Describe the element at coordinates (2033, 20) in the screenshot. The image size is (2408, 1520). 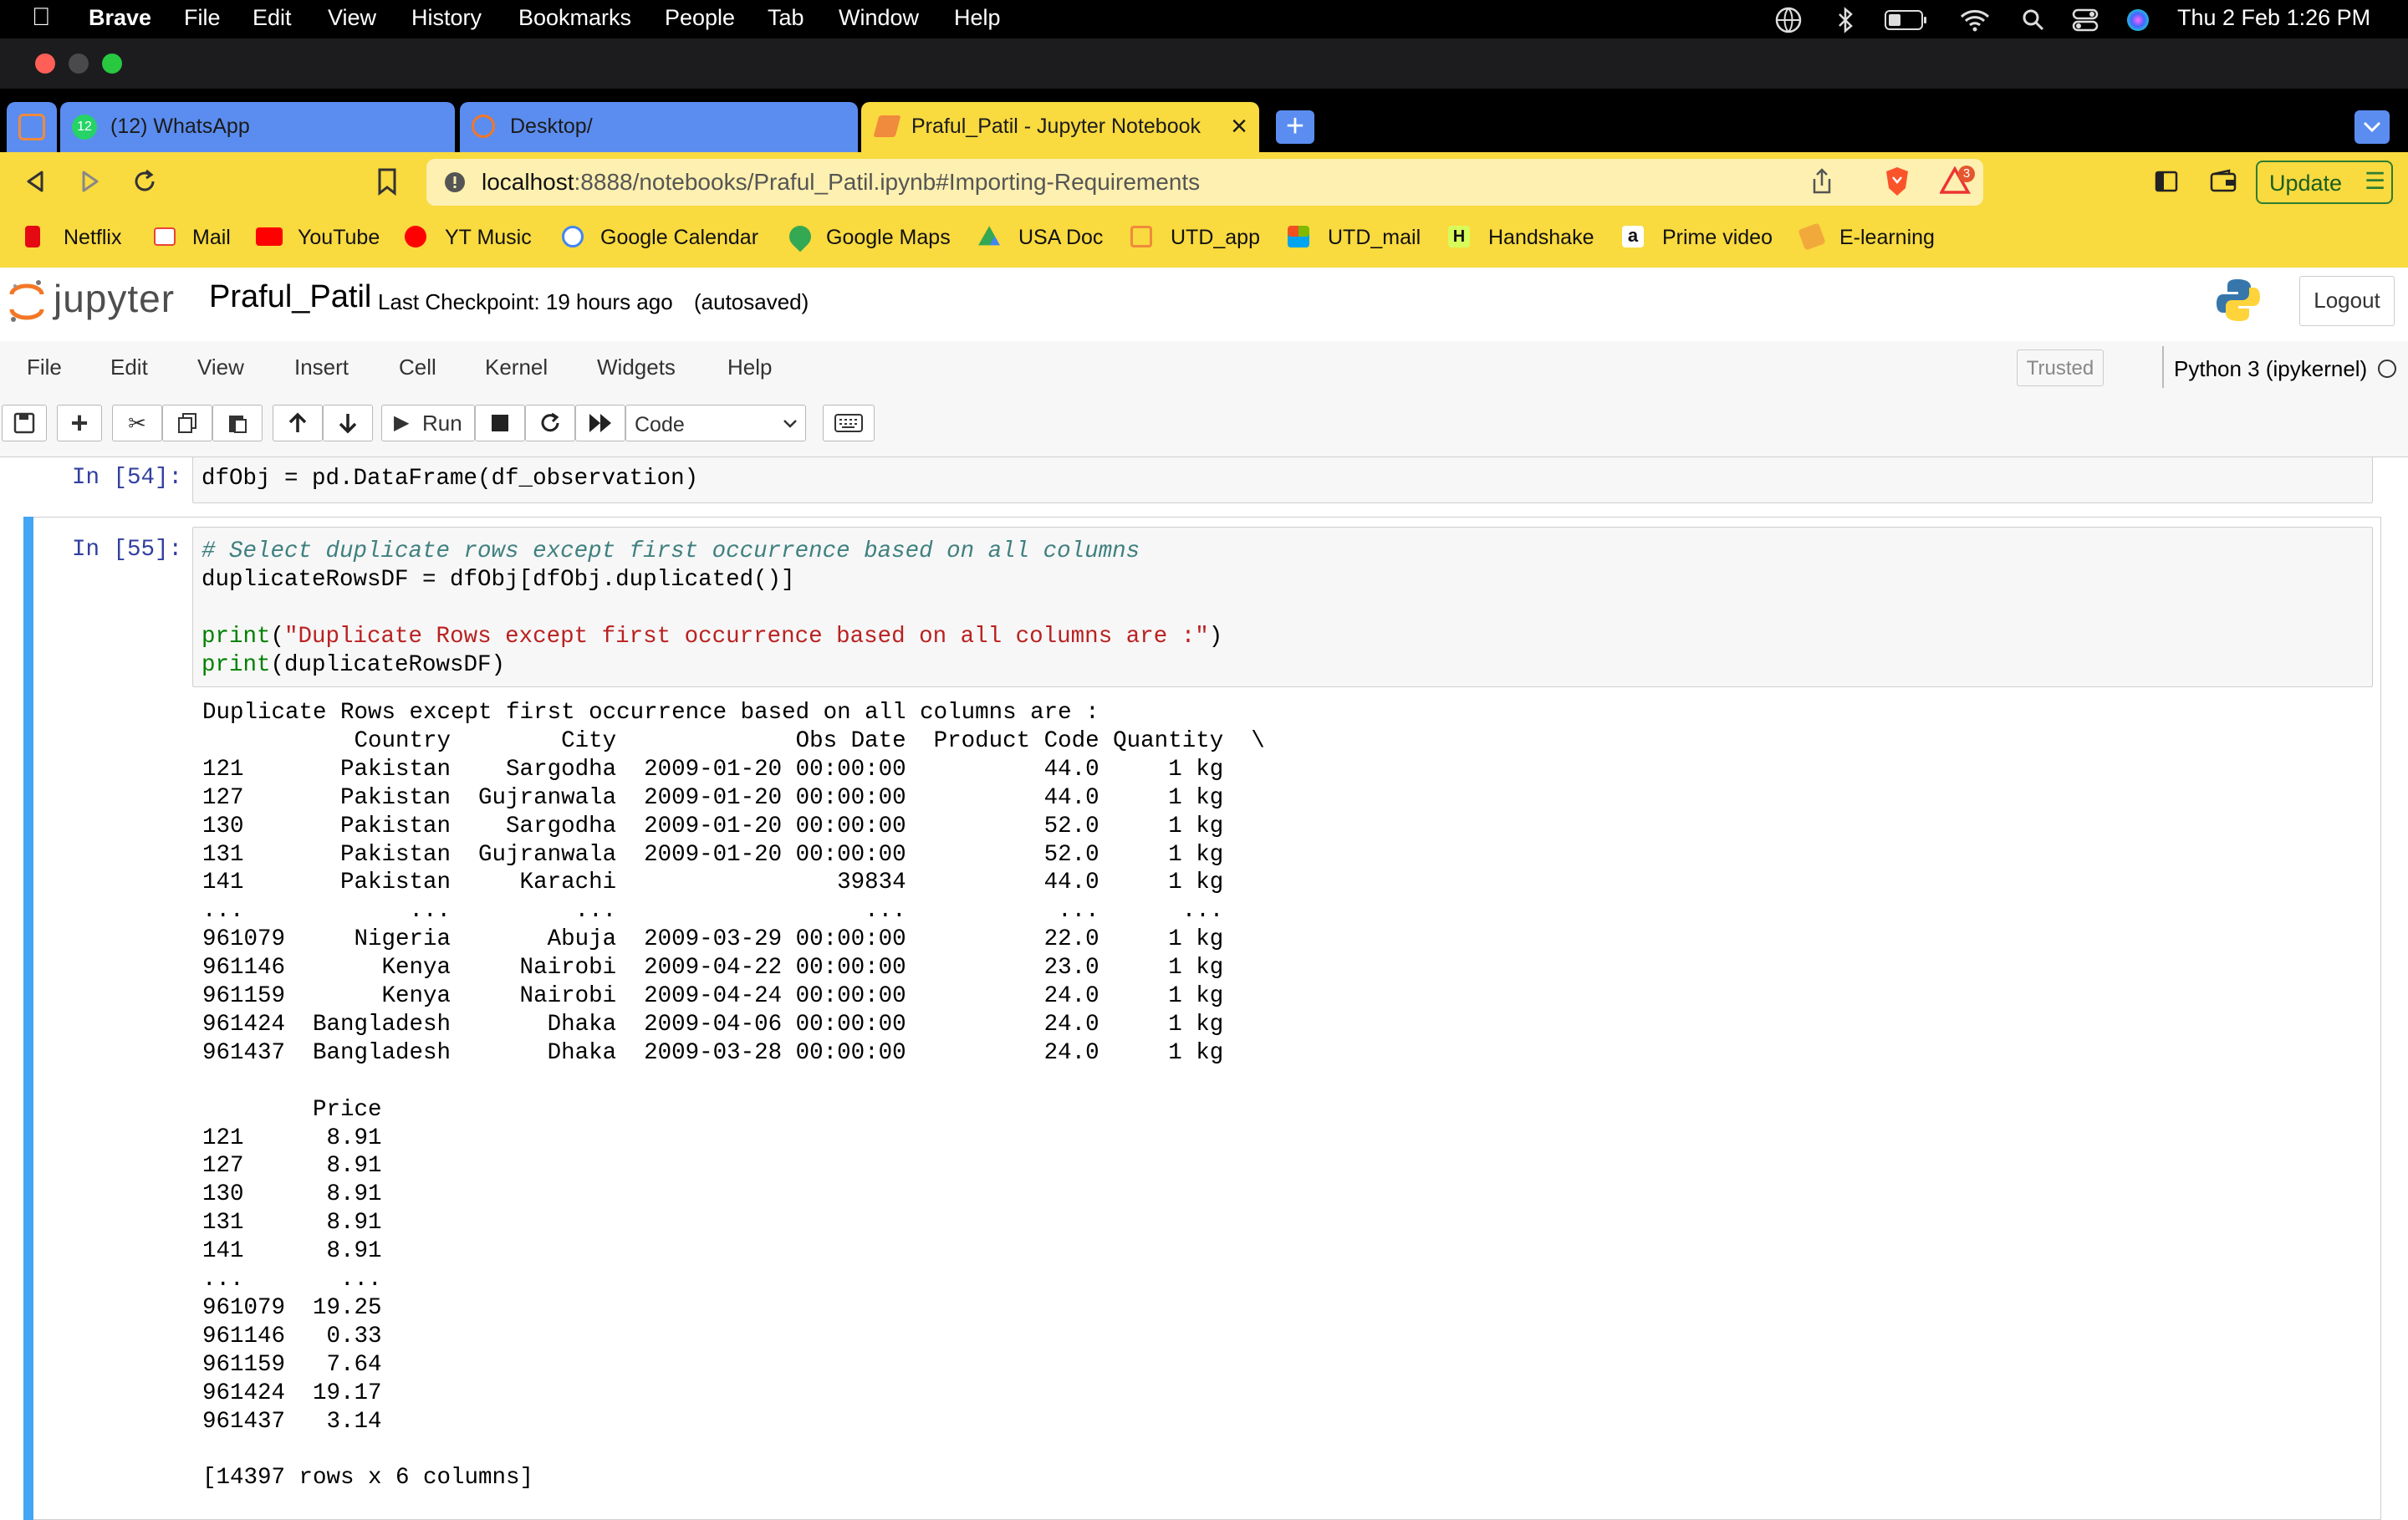
I see `spotlight-search-icon` at that location.